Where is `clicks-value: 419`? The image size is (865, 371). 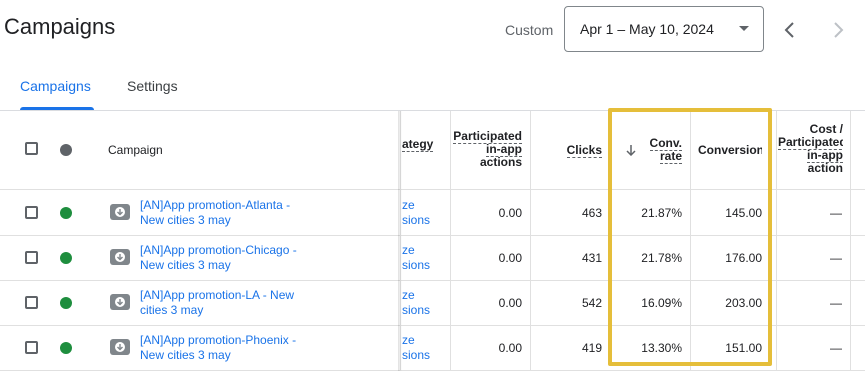 clicks-value: 419 is located at coordinates (591, 348).